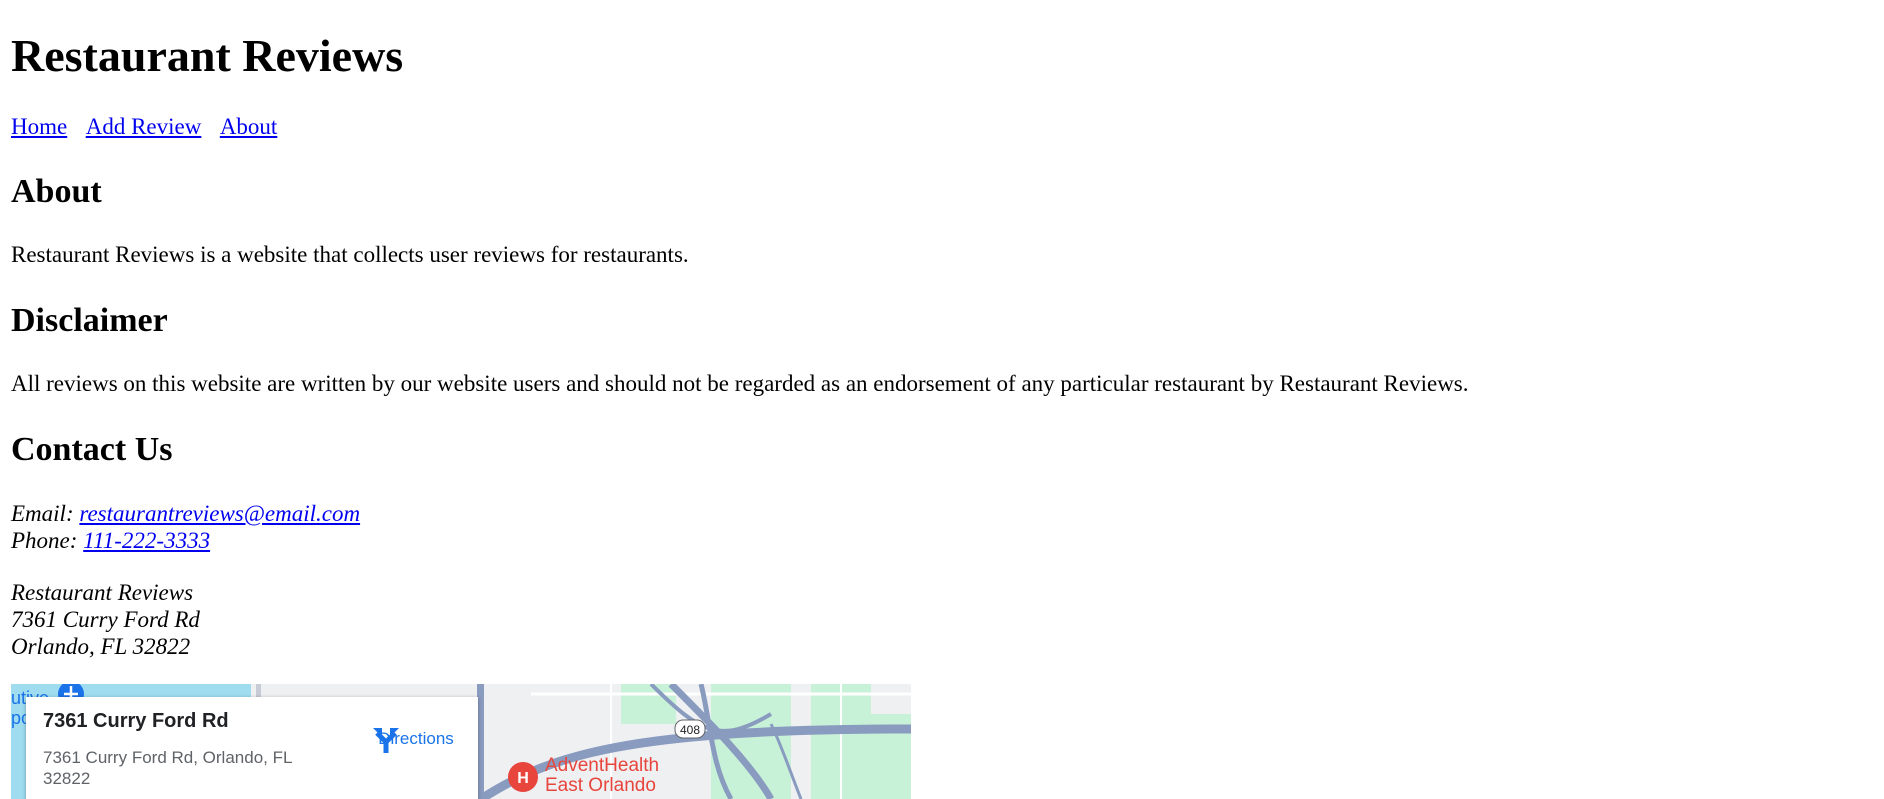  Describe the element at coordinates (146, 540) in the screenshot. I see `phone-link: 111-222-3333` at that location.